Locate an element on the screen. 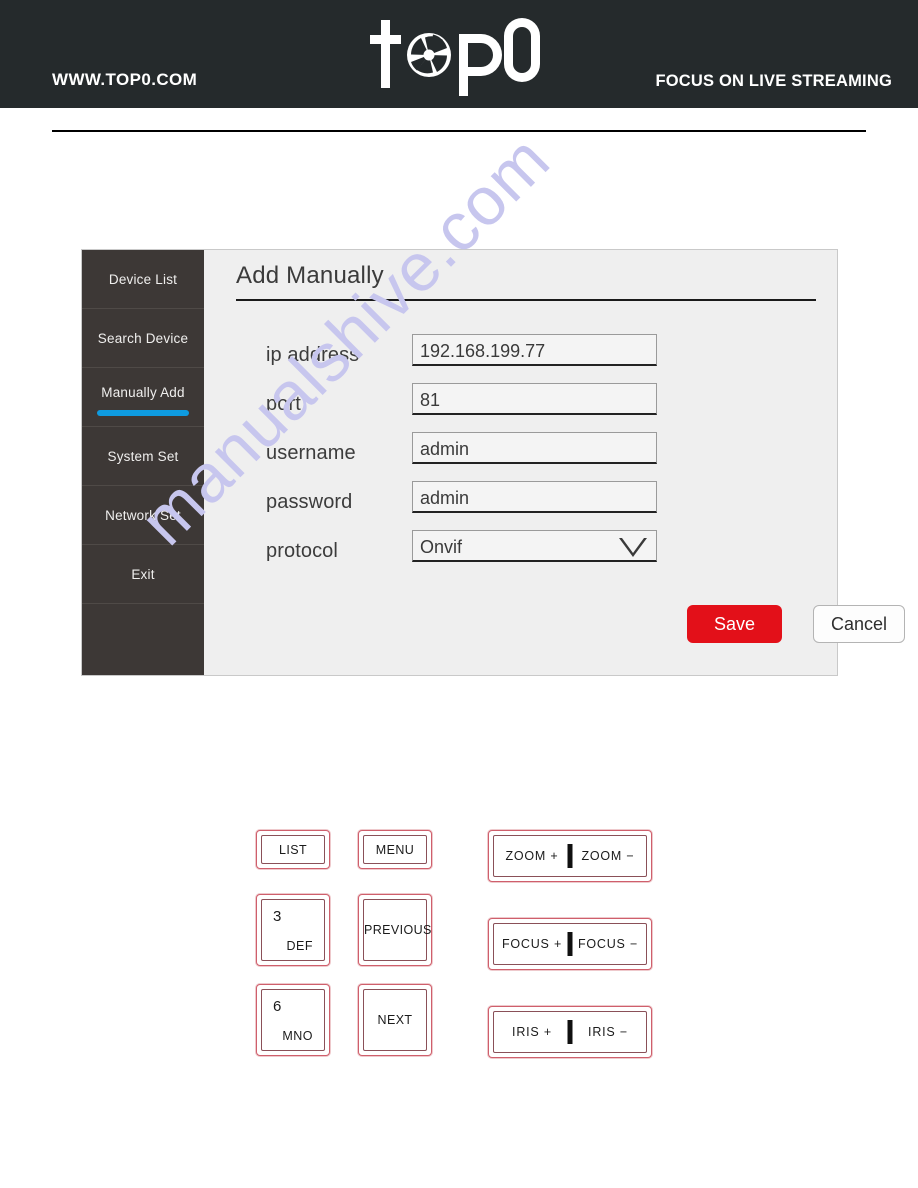 The height and width of the screenshot is (1188, 918). key-zoom: ZOOM + ZOOM − is located at coordinates (570, 856).